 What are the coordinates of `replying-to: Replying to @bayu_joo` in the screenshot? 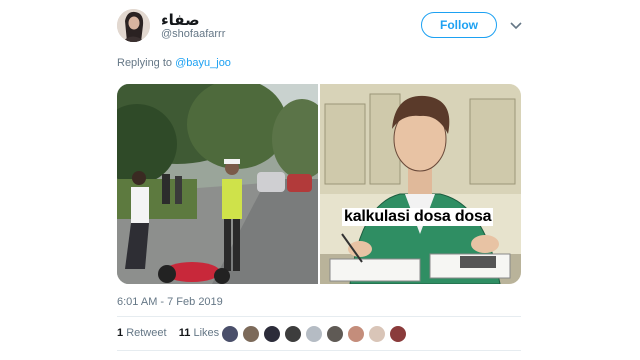 It's located at (174, 63).